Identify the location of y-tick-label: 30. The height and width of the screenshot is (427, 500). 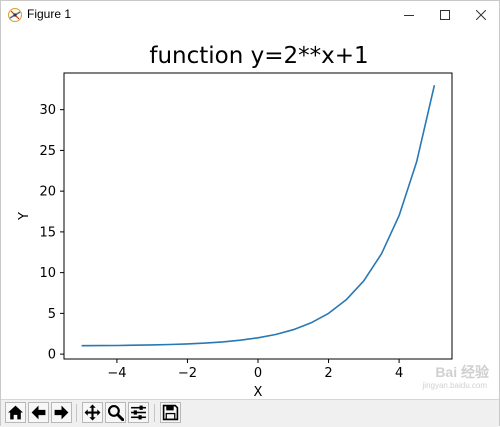
(47, 110).